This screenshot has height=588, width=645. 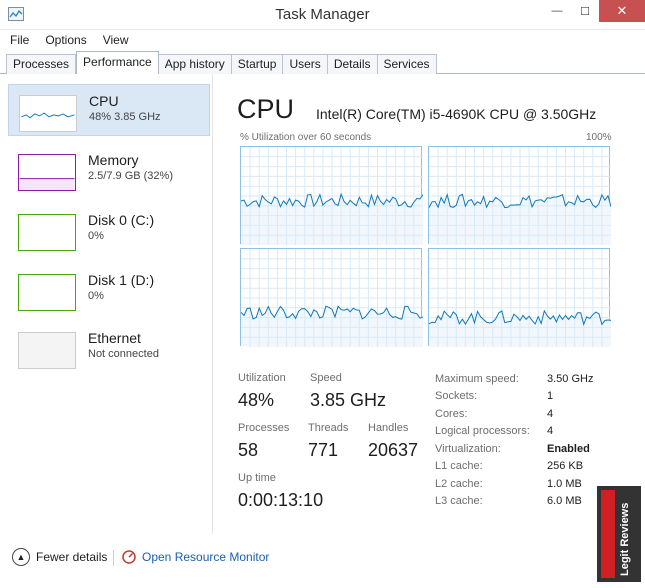 What do you see at coordinates (123, 354) in the screenshot?
I see `sidebar-item-subtitle: Not connected` at bounding box center [123, 354].